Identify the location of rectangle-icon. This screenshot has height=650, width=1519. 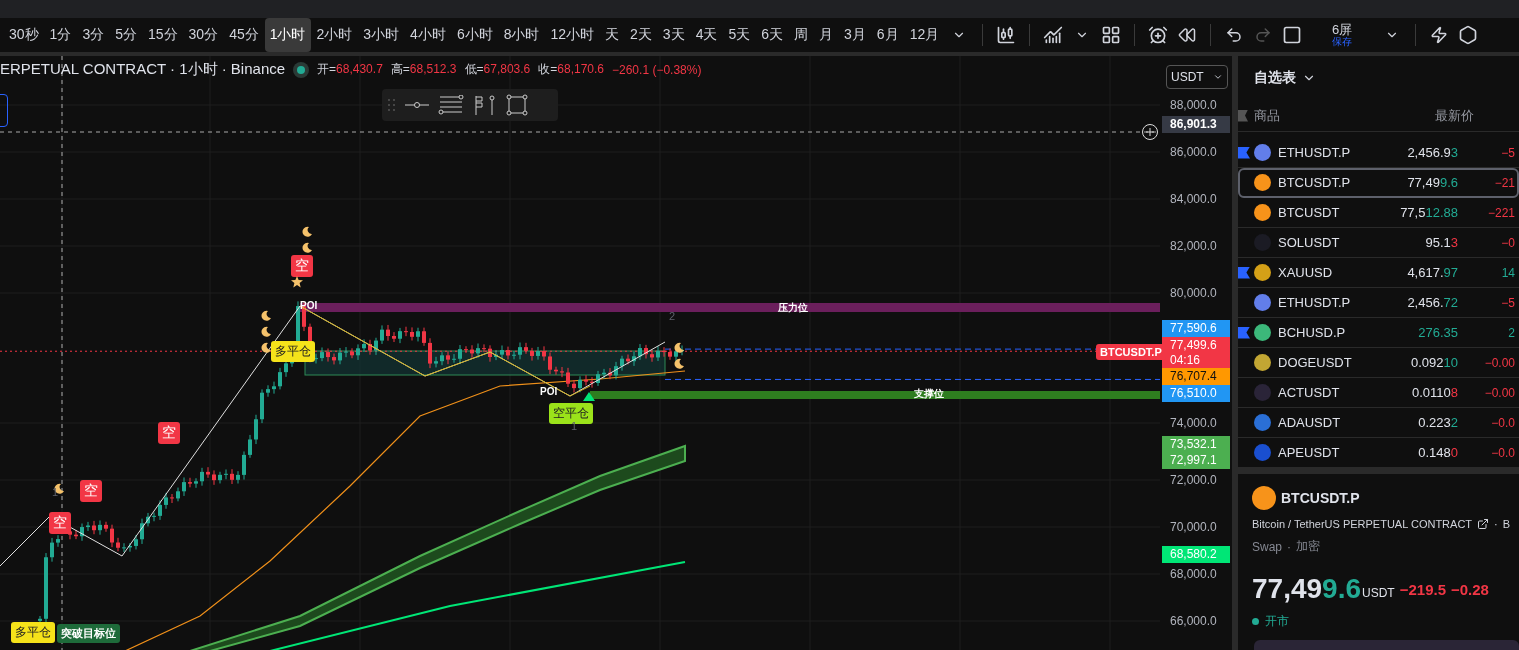
(517, 105).